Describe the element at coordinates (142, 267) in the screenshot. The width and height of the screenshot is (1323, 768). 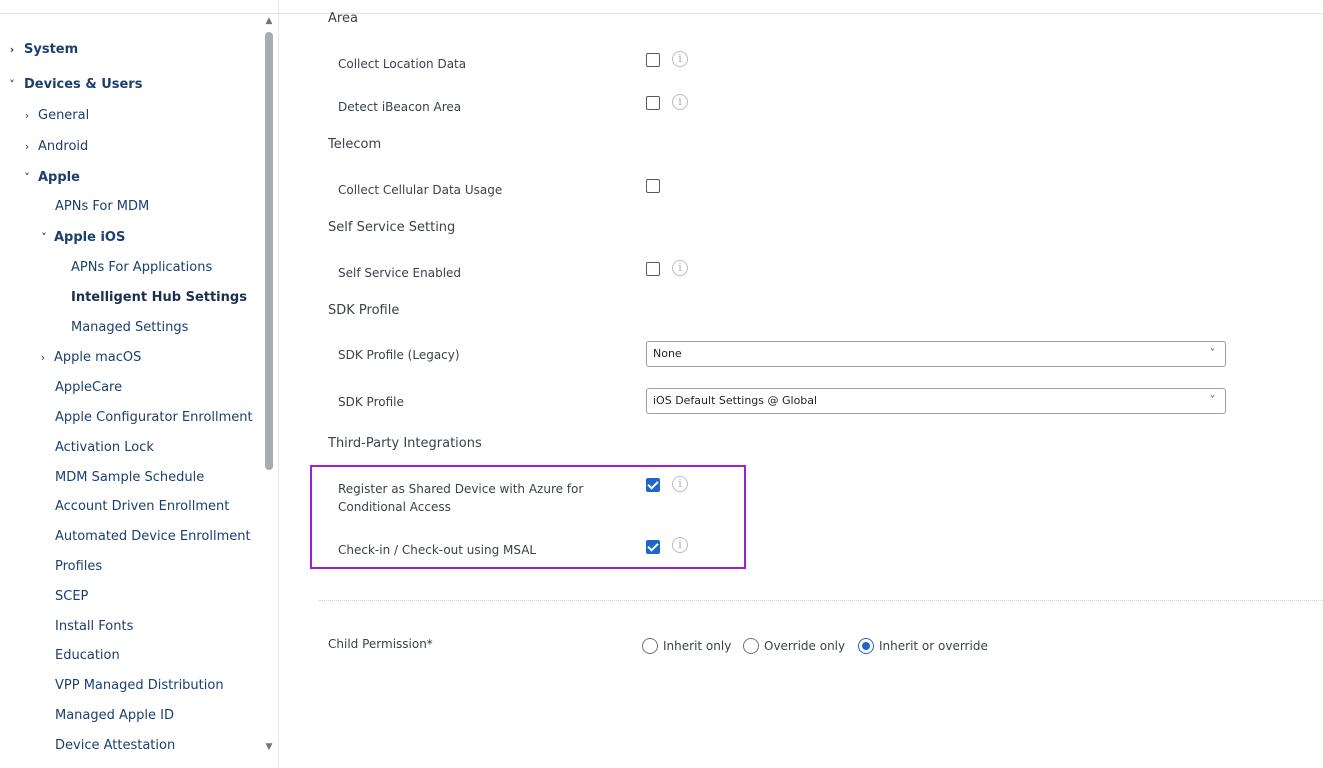
I see `sidebar-item-label: APNs For Applications` at that location.